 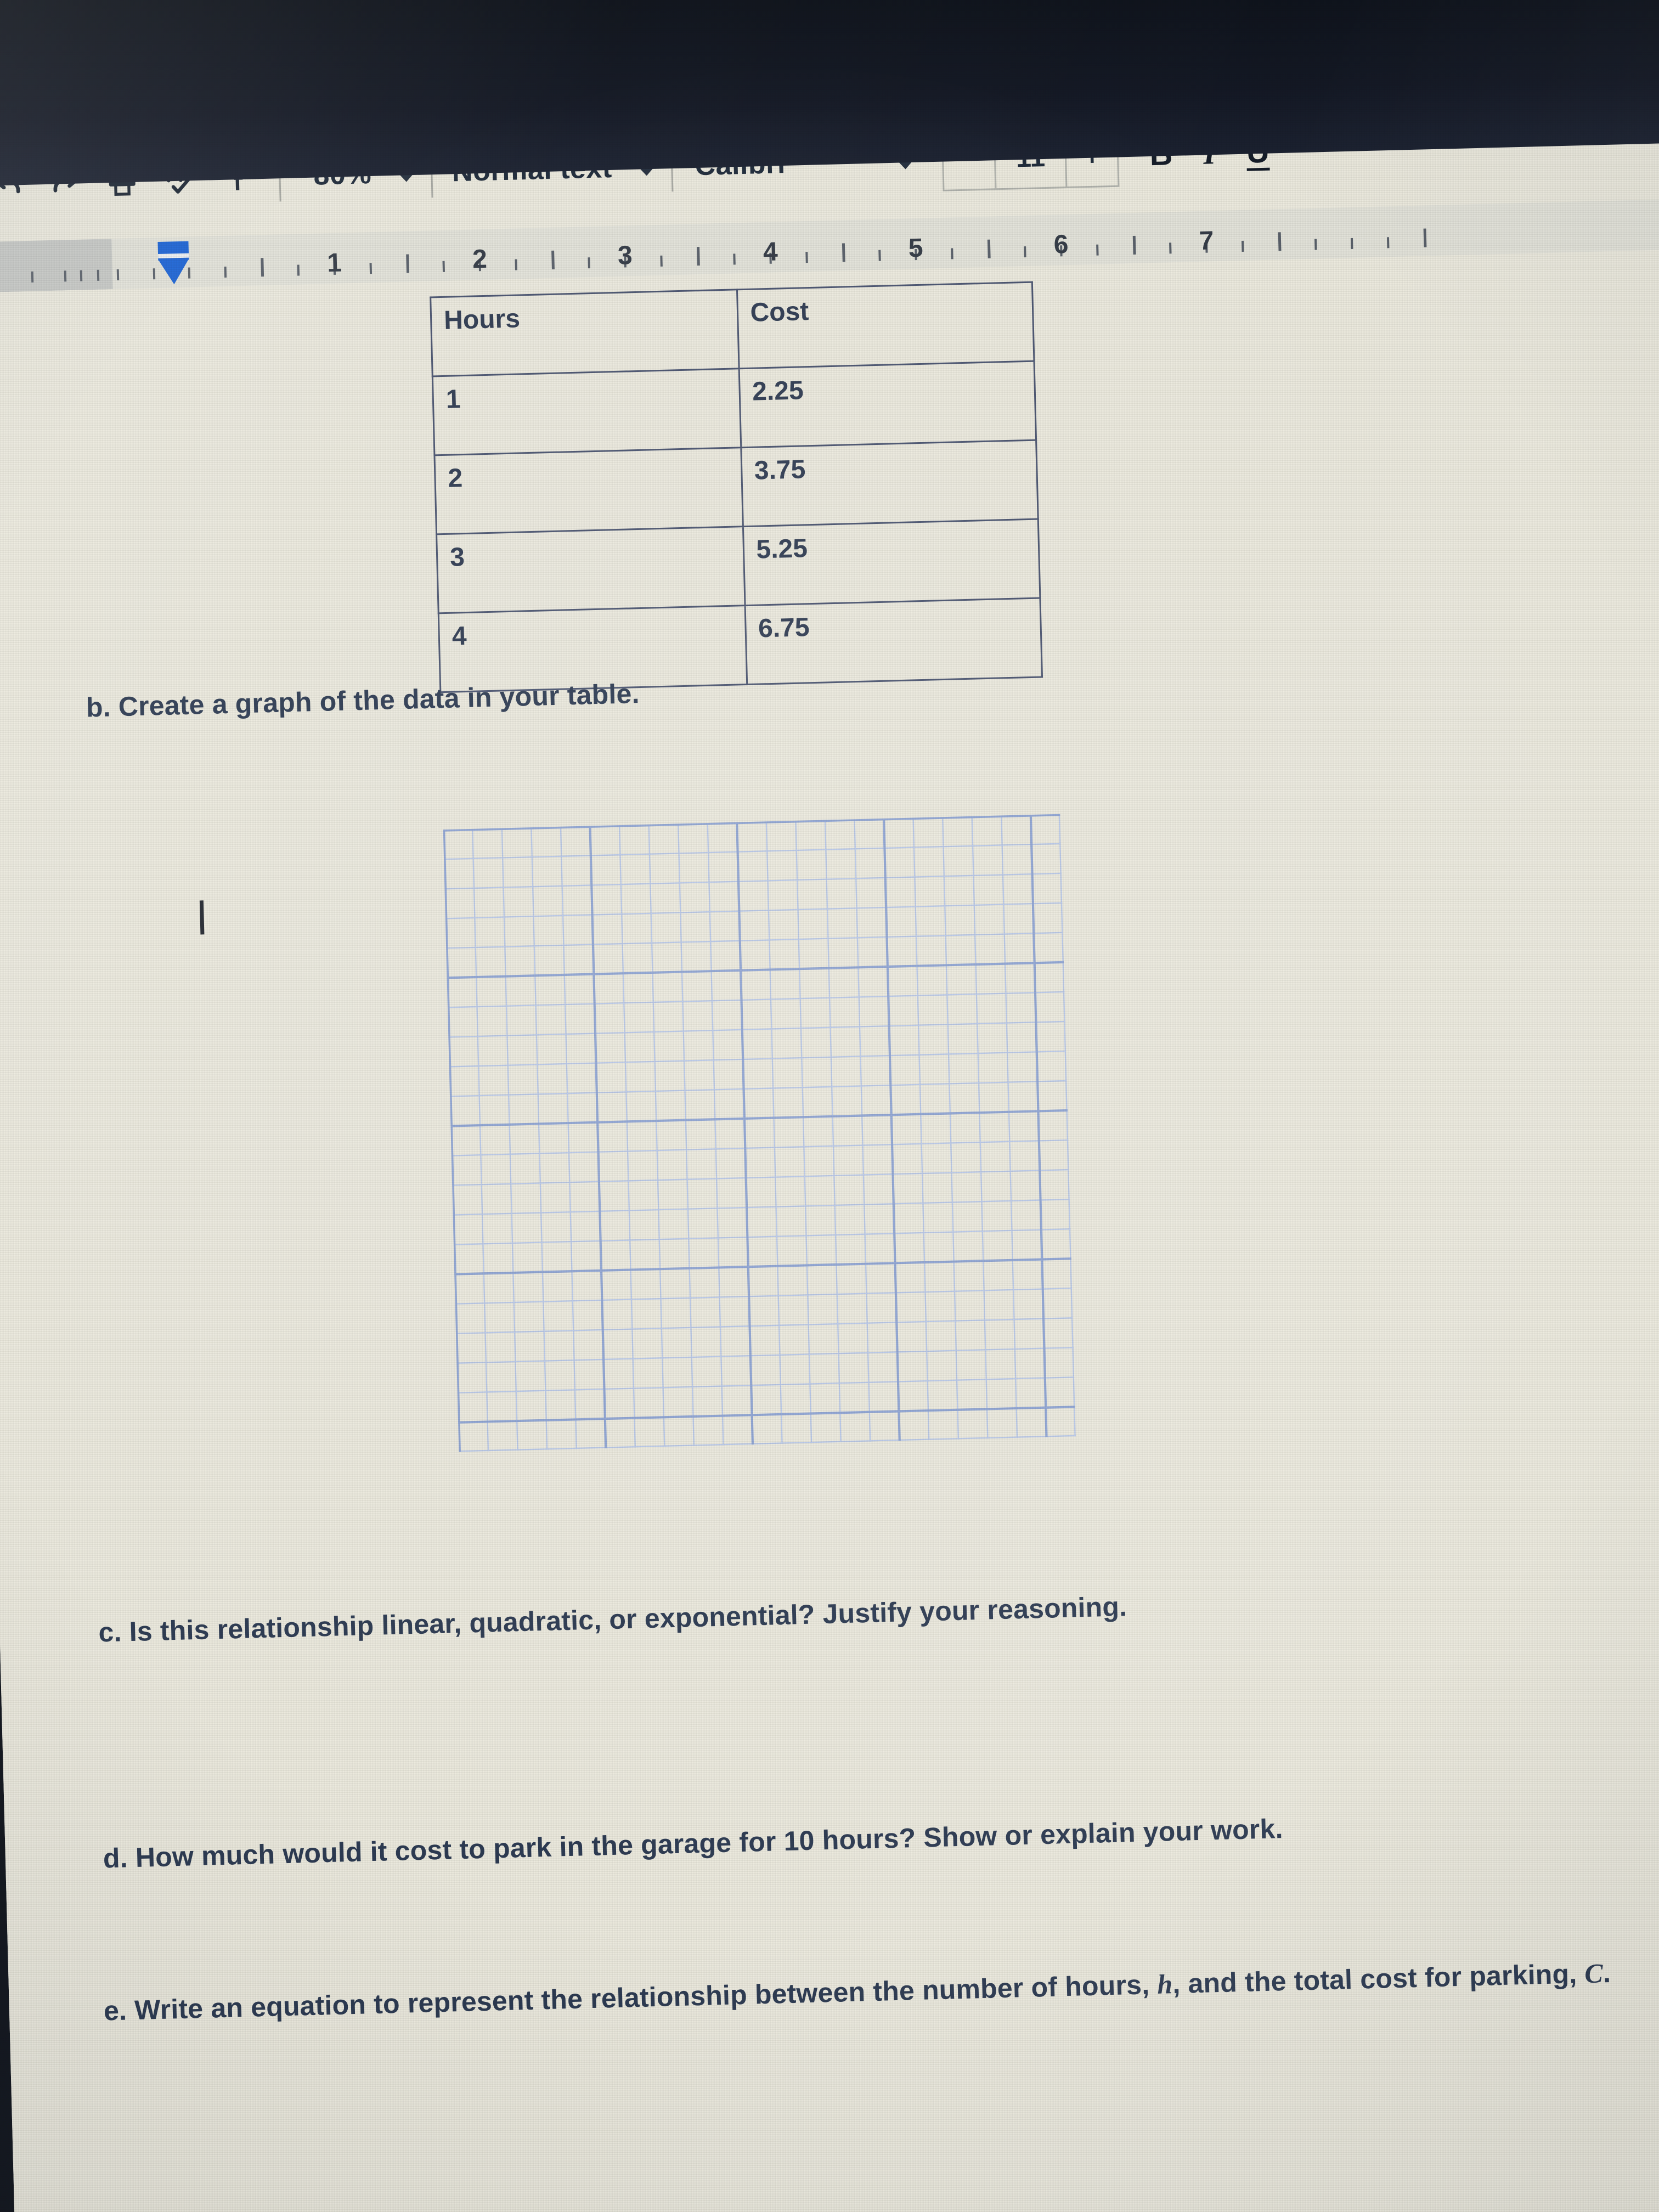 I want to click on cell-cost-2: 3.75, so click(x=890, y=484).